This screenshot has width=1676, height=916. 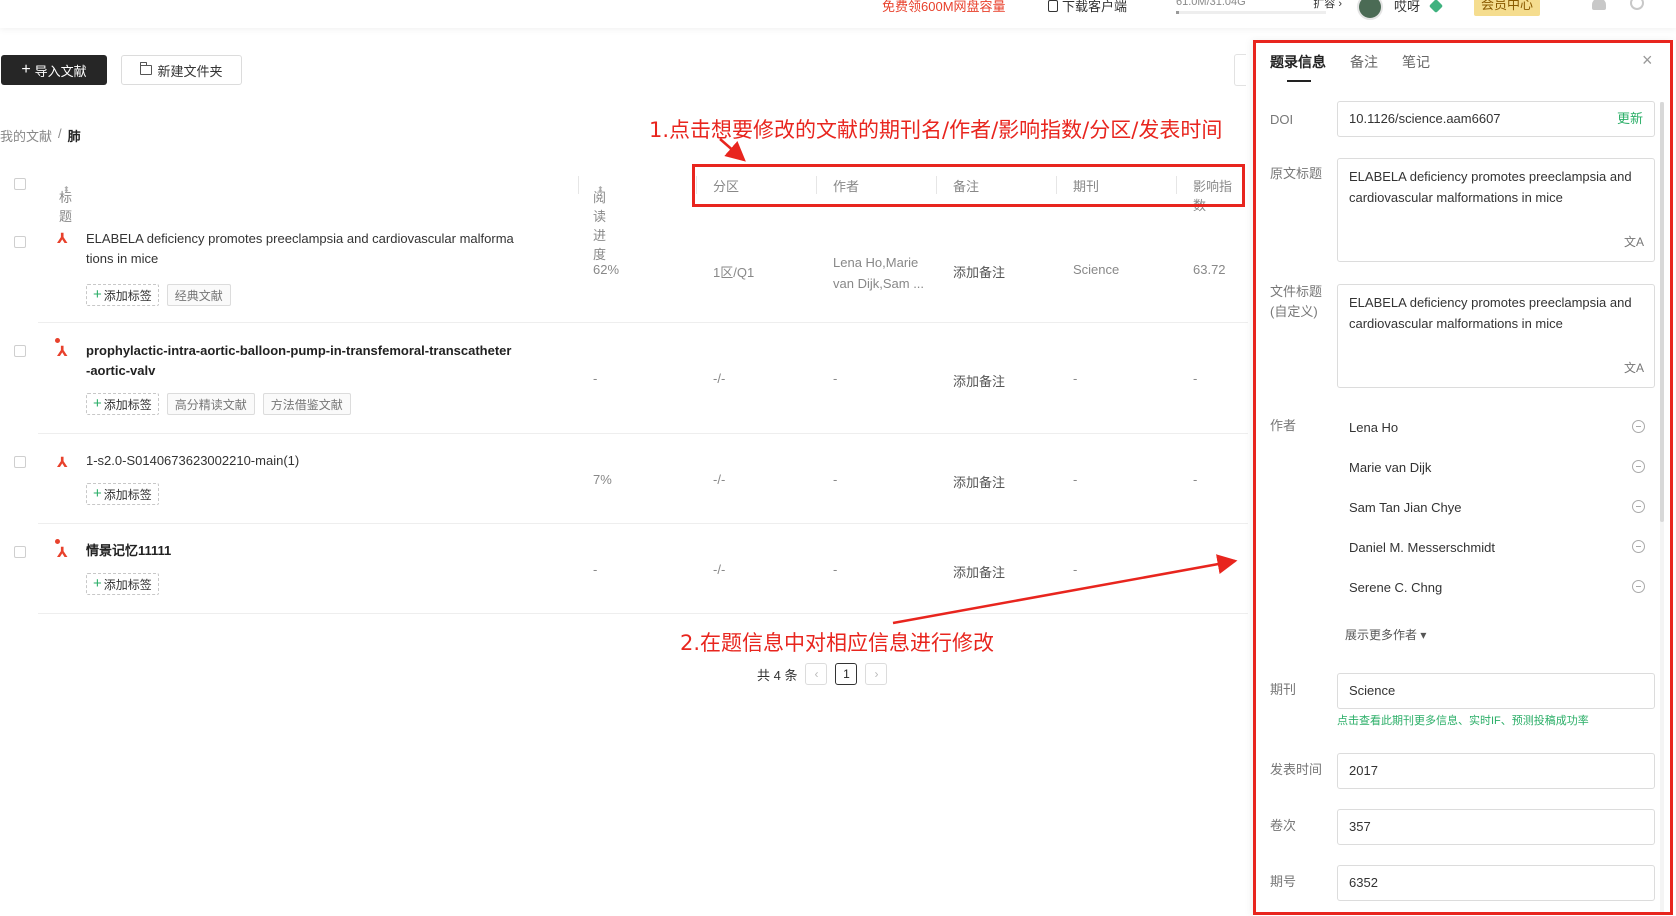 I want to click on vip-diamond-icon, so click(x=1436, y=7).